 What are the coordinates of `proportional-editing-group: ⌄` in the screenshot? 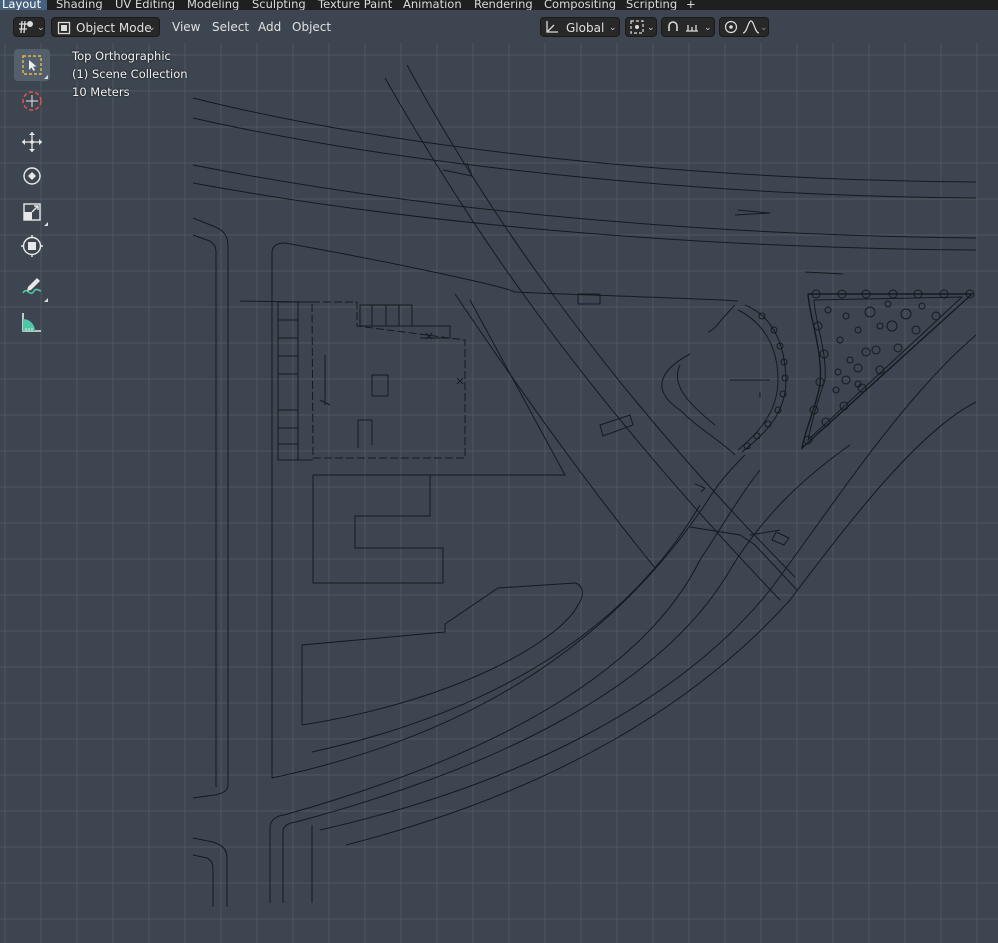 It's located at (744, 27).